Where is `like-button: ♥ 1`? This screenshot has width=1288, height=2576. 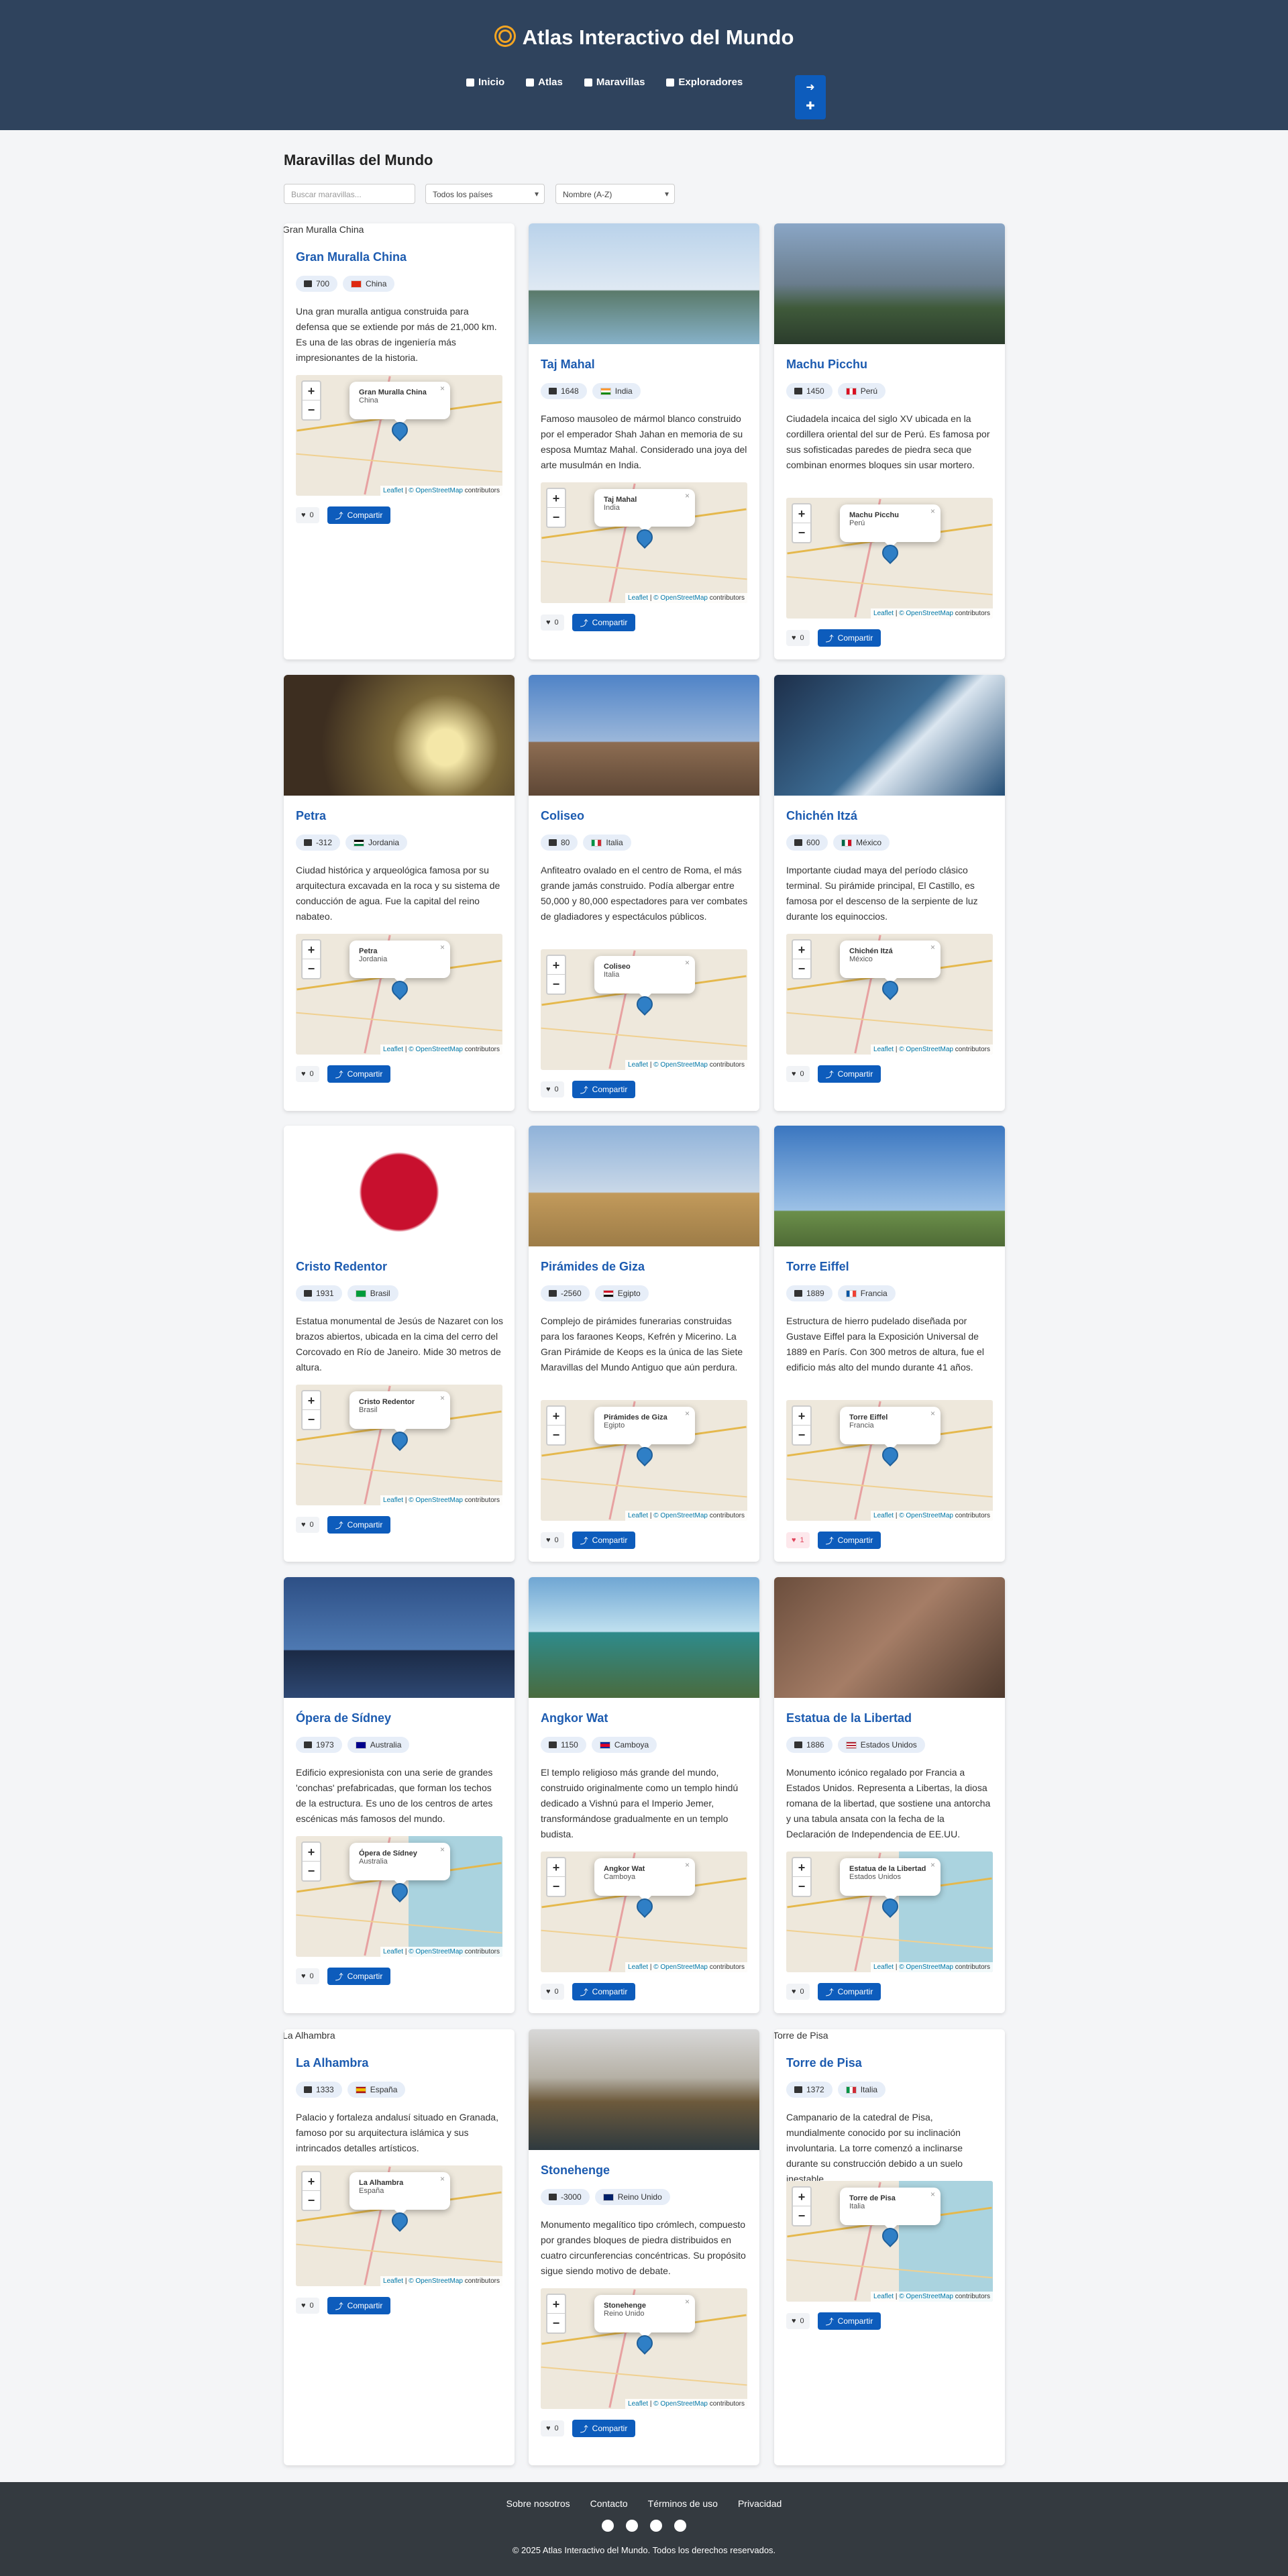
like-button: ♥ 1 is located at coordinates (798, 1540).